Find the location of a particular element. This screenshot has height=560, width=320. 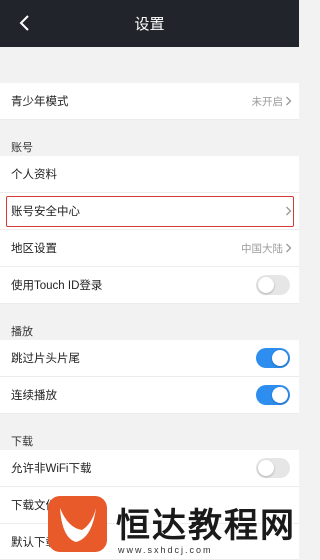

row-skip-intro: 跳过片头片尾 is located at coordinates (149, 358).